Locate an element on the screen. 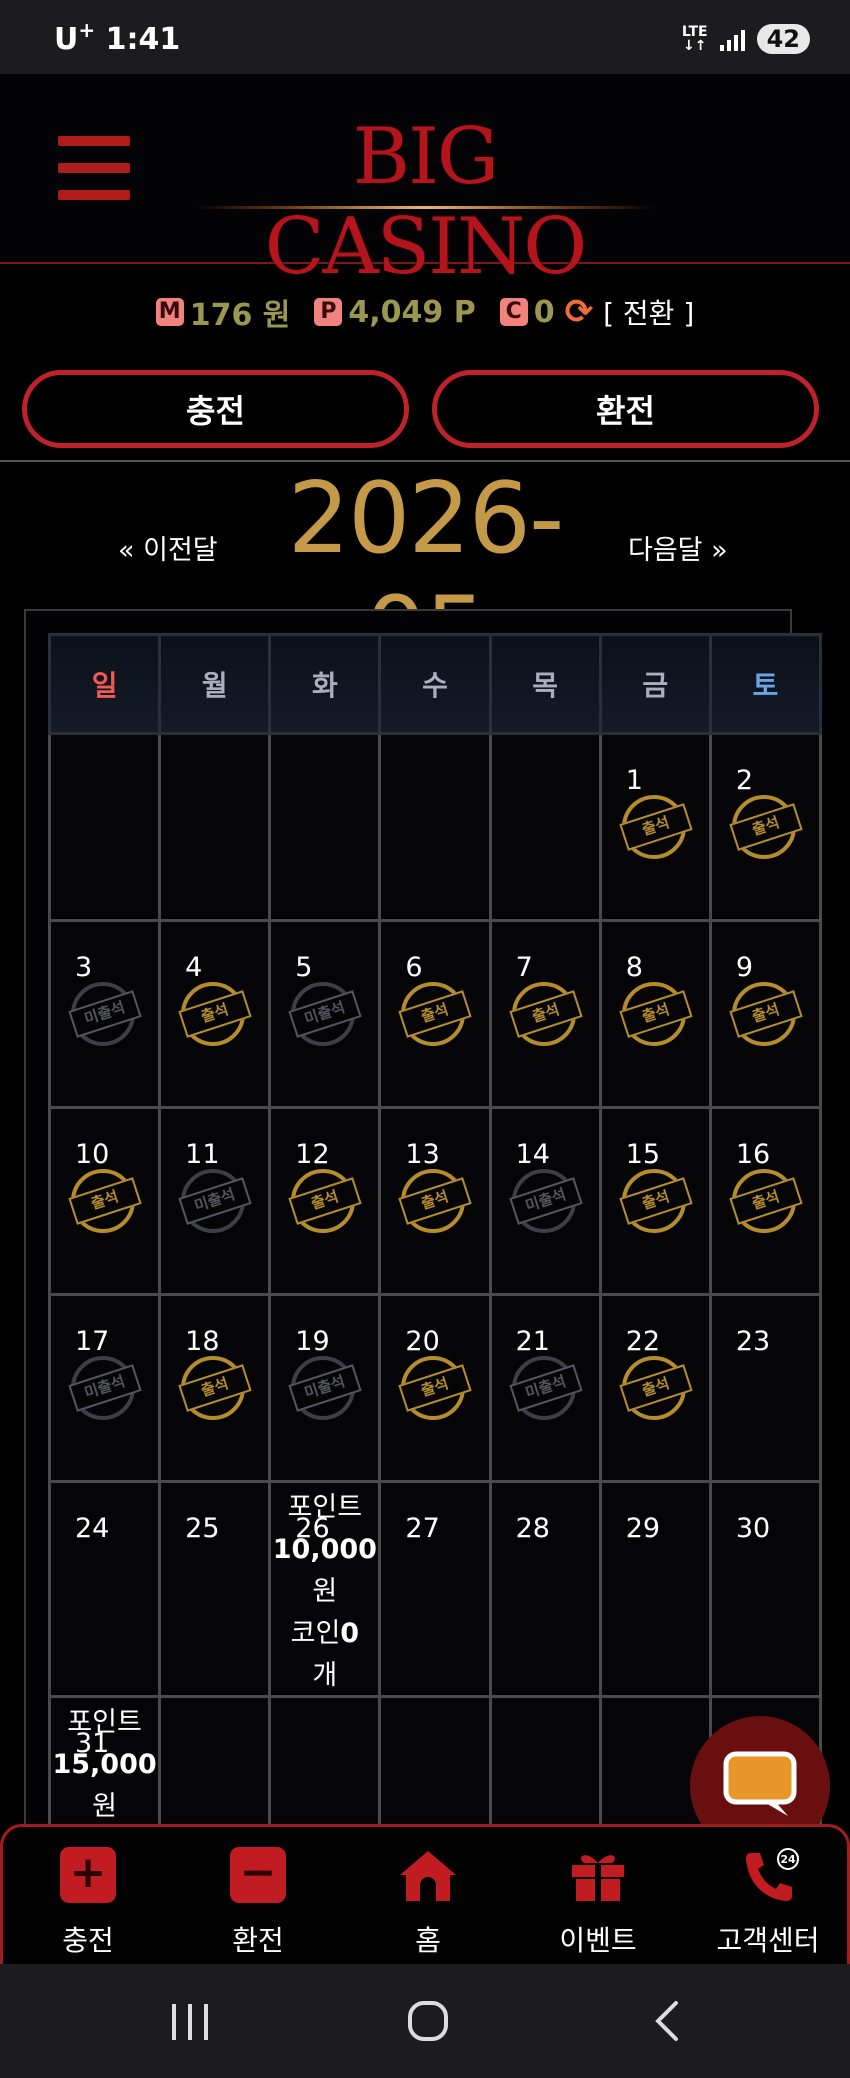 The height and width of the screenshot is (2078, 850). recent-apps-icon is located at coordinates (190, 2022).